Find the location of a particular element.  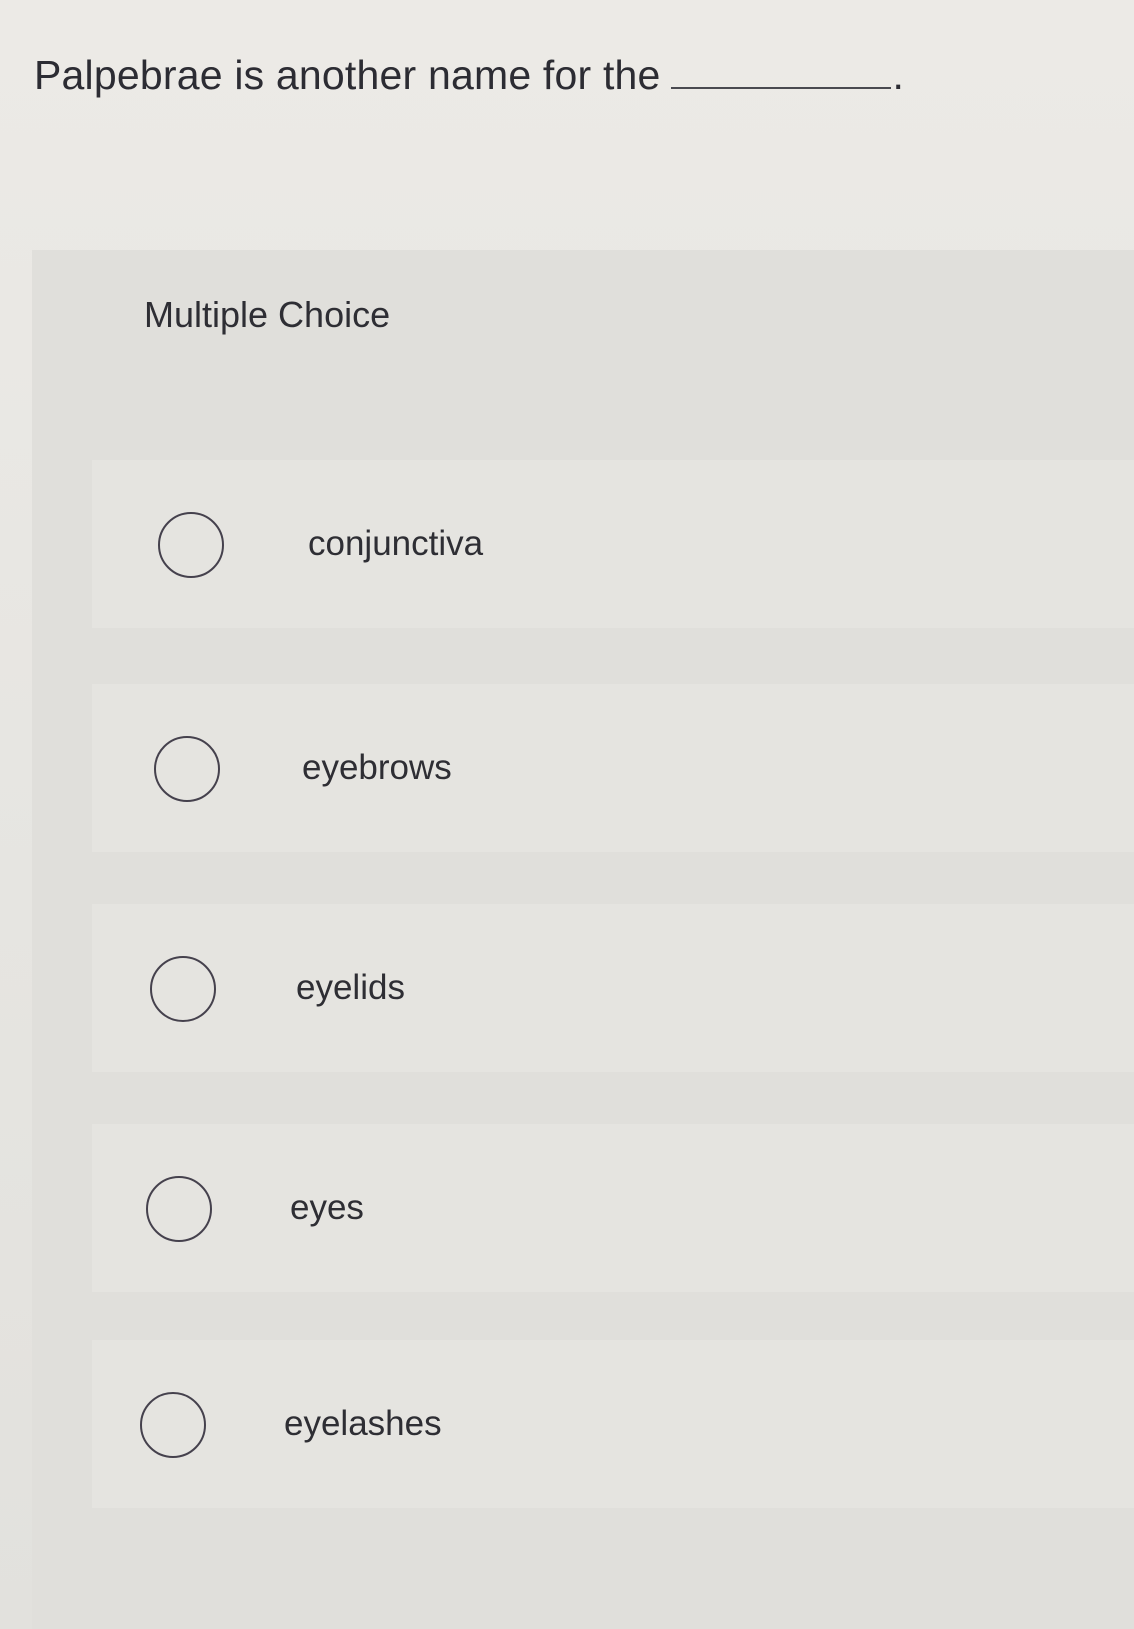

option-label: eyes is located at coordinates (327, 1207).